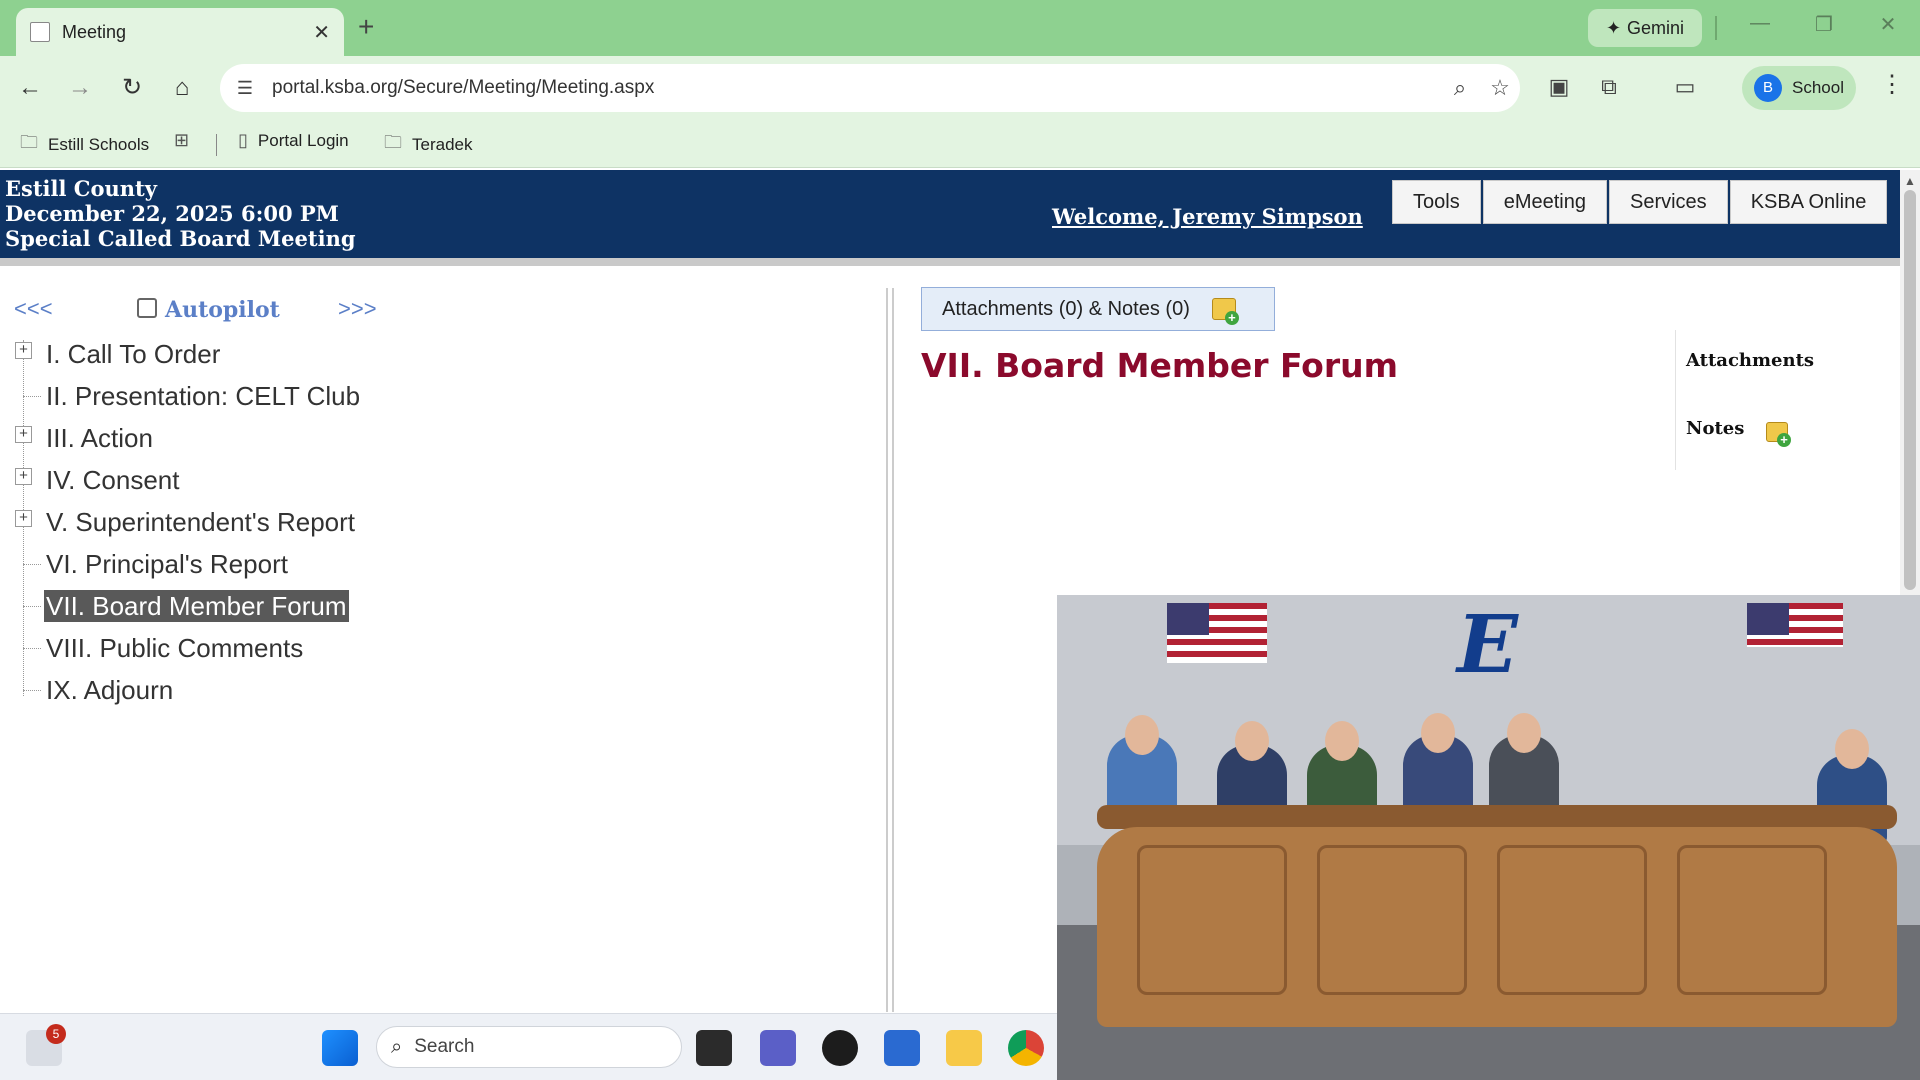 This screenshot has width=1920, height=1080. I want to click on bookmark-teradek: 🗀 Teradek, so click(428, 145).